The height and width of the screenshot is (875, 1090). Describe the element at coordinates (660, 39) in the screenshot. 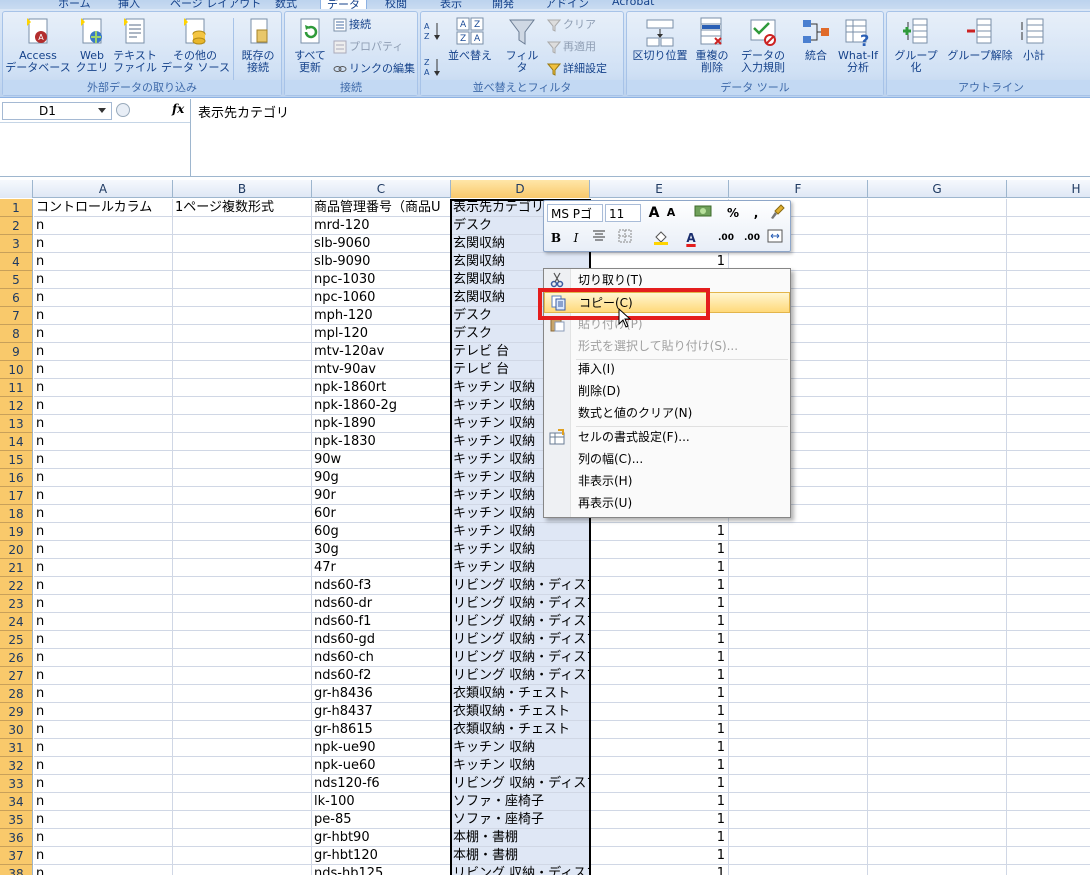

I see `text-to-columns-button: 区切り位置` at that location.